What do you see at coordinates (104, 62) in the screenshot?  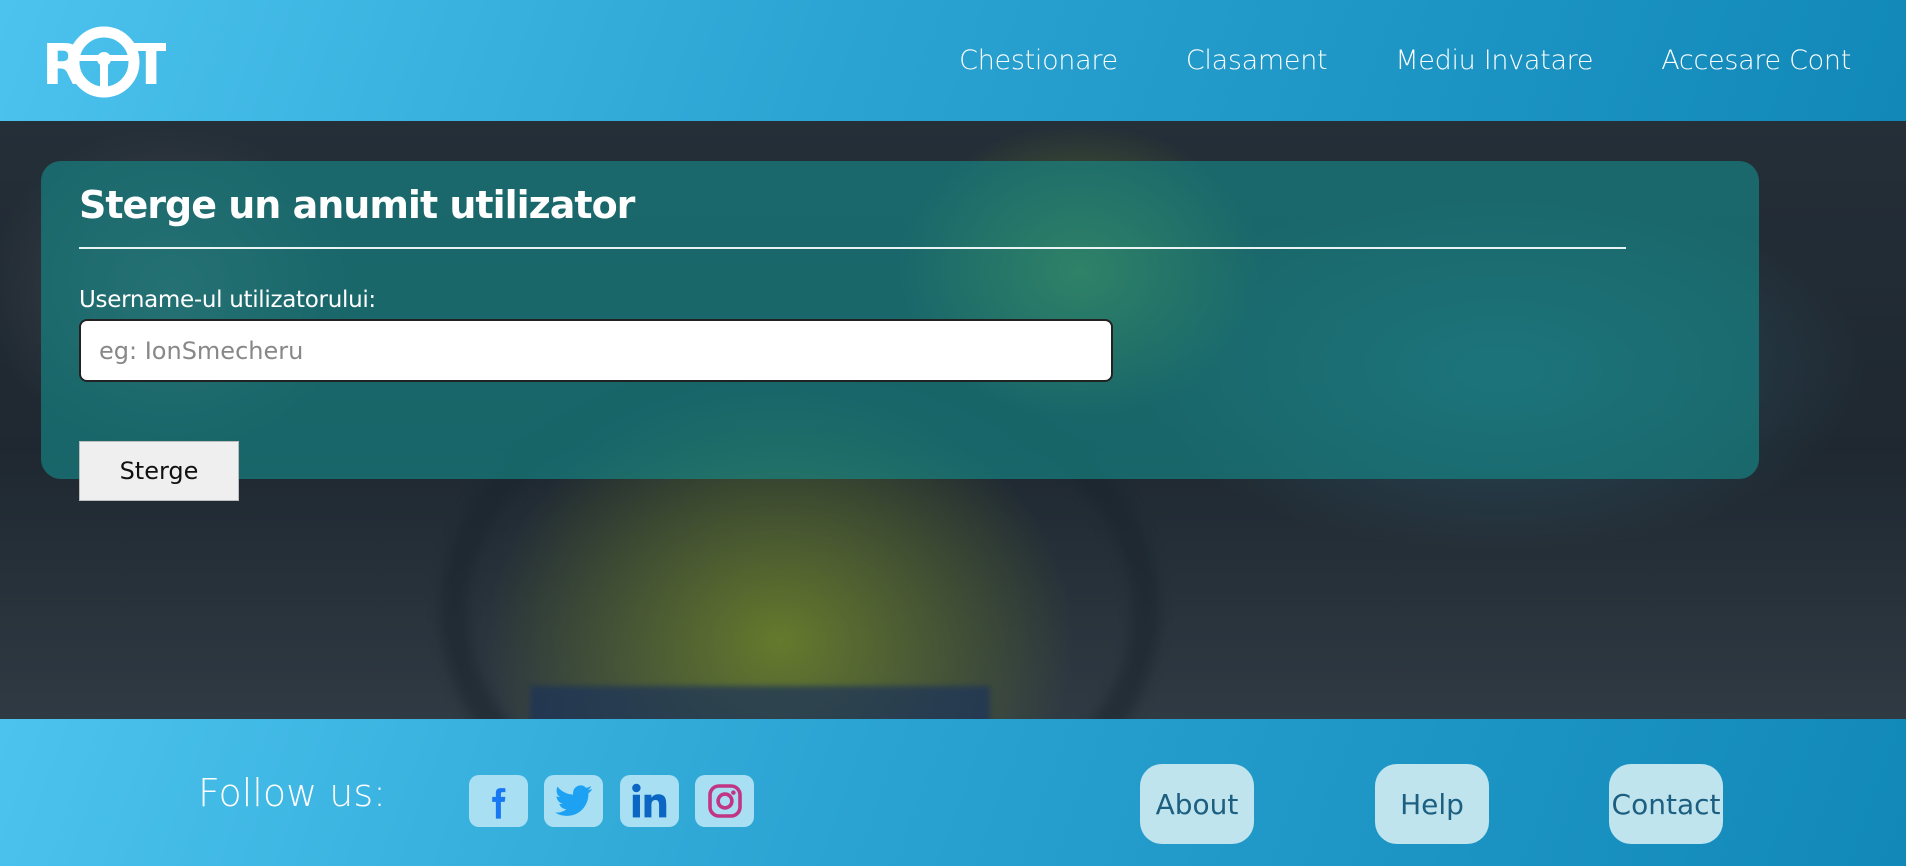 I see `site-logo: R T` at bounding box center [104, 62].